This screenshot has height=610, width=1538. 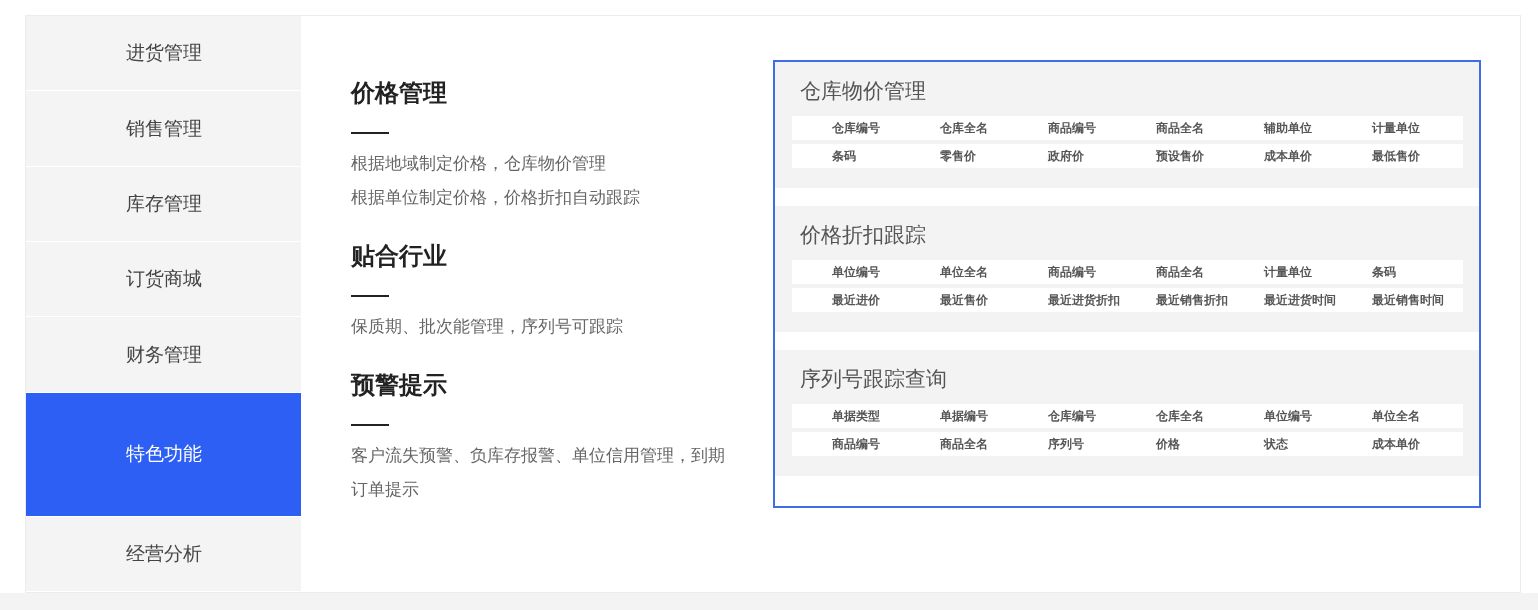 What do you see at coordinates (1300, 300) in the screenshot?
I see `field-label: 最近进货时间` at bounding box center [1300, 300].